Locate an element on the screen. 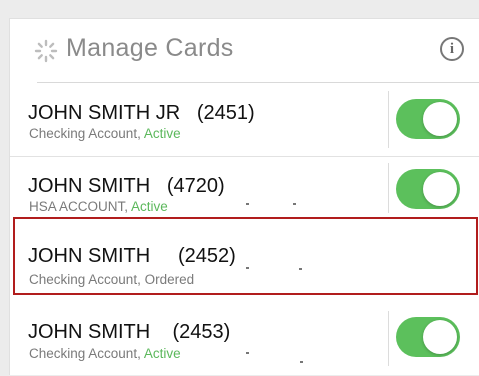 Image resolution: width=479 pixels, height=376 pixels. account-type: HSA ACCOUNT, is located at coordinates (79, 206).